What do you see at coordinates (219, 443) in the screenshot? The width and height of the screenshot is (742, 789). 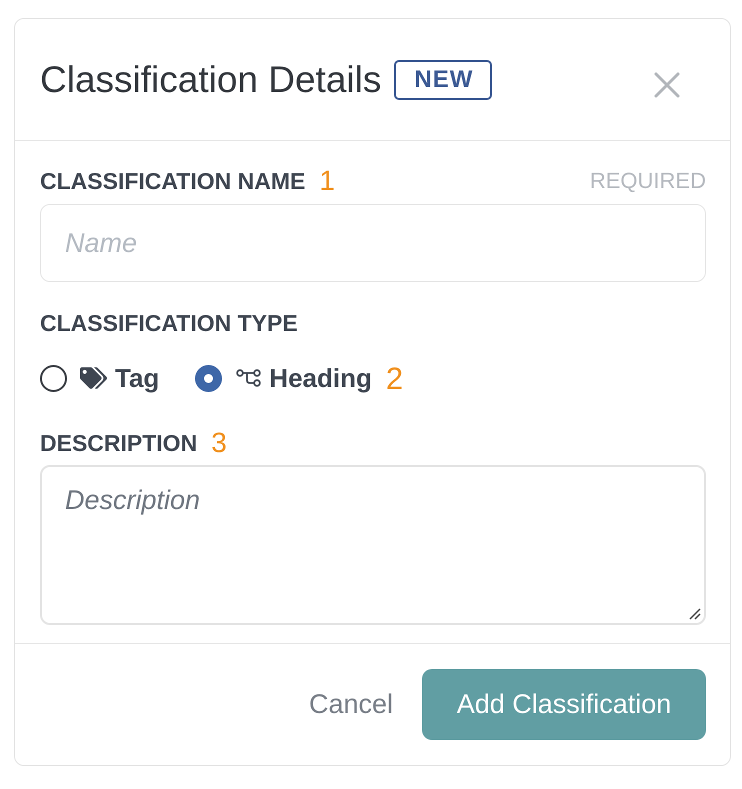 I see `callout-number: 3` at bounding box center [219, 443].